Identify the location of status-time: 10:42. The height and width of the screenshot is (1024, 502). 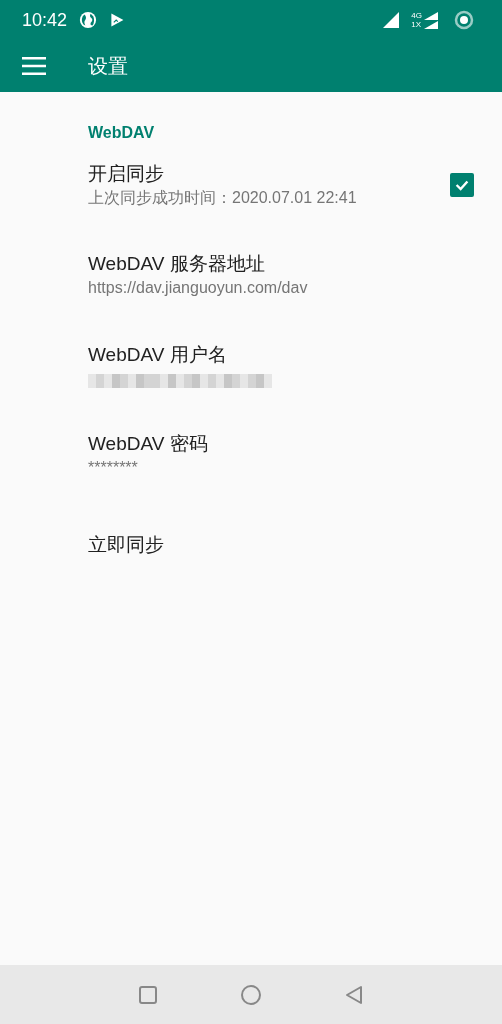
(45, 20).